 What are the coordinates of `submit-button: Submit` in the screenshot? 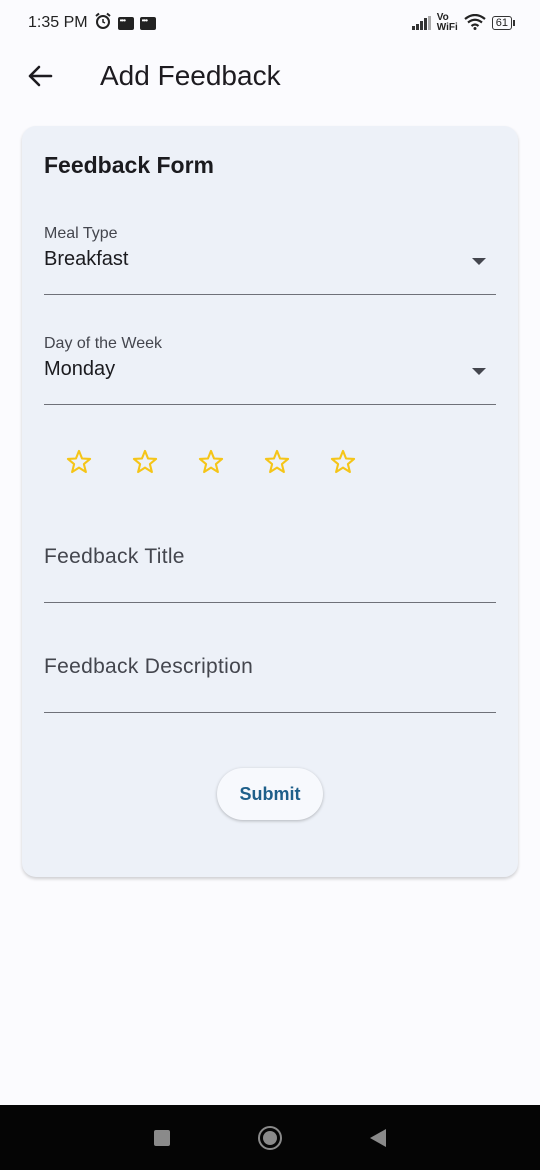 It's located at (270, 794).